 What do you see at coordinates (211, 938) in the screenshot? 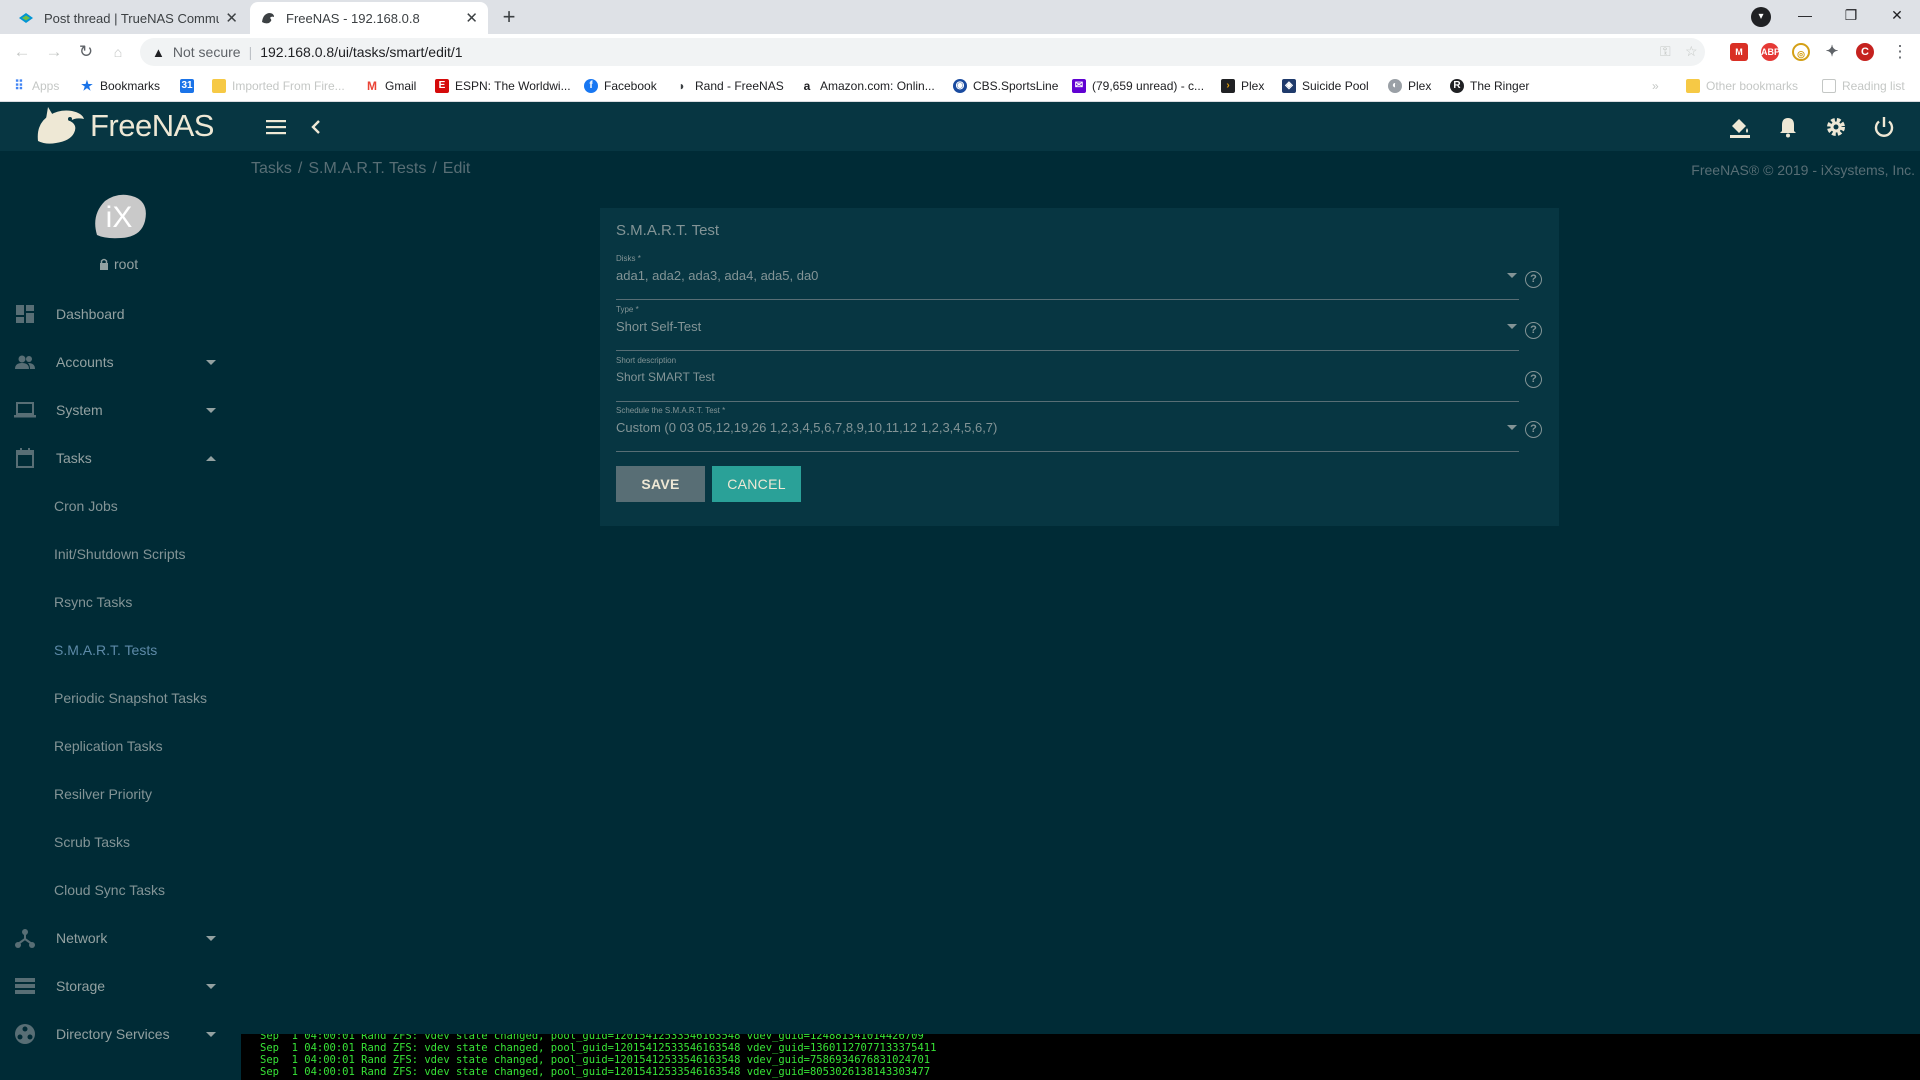
I see `chevron-down-icon` at bounding box center [211, 938].